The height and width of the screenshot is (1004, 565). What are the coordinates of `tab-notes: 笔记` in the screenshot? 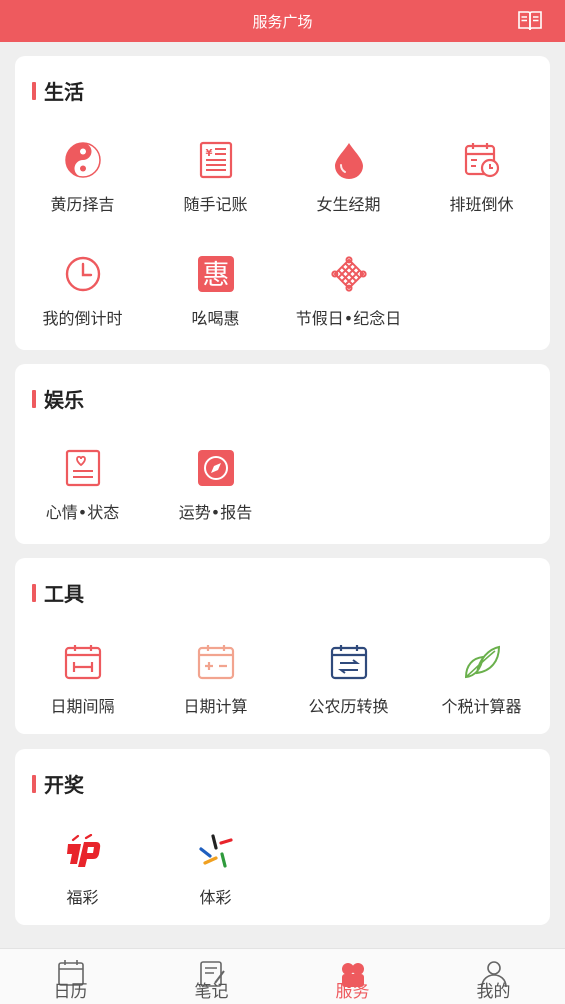 It's located at (211, 976).